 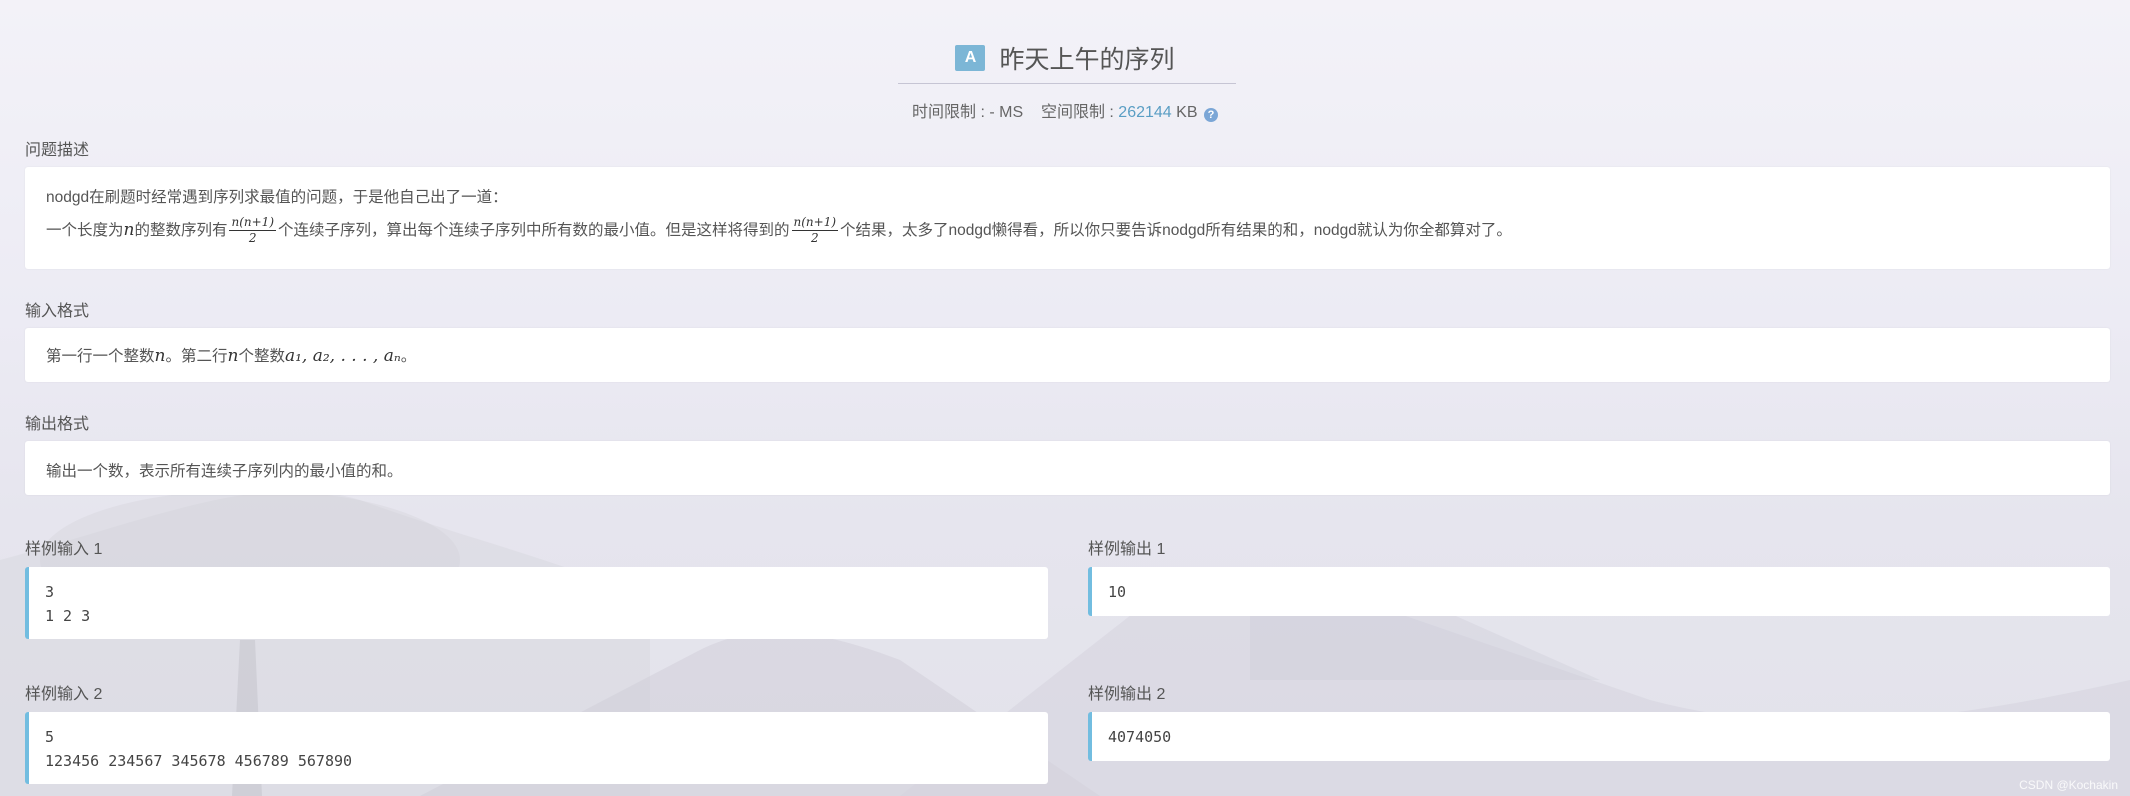 I want to click on input-format-heading: 输入格式, so click(x=57, y=311).